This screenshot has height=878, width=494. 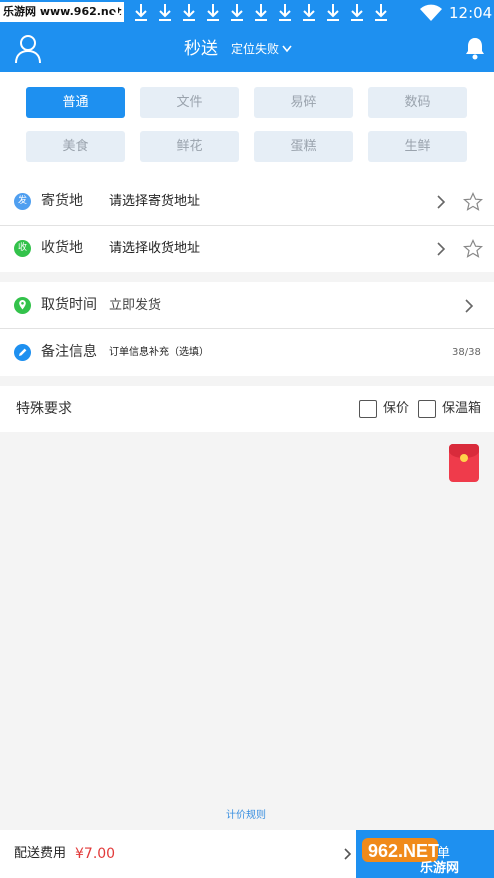 I want to click on category-chip-flowers: 鲜花, so click(x=189, y=146).